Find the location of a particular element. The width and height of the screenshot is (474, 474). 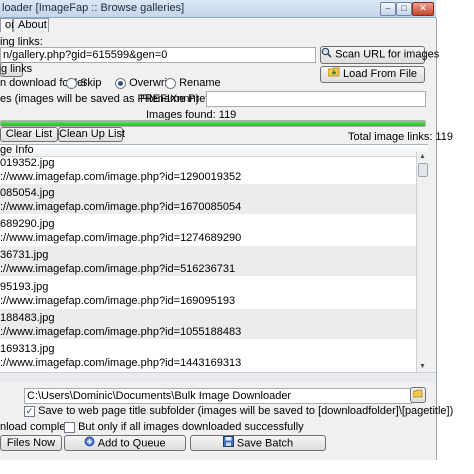

rename-option: Rename is located at coordinates (193, 83).